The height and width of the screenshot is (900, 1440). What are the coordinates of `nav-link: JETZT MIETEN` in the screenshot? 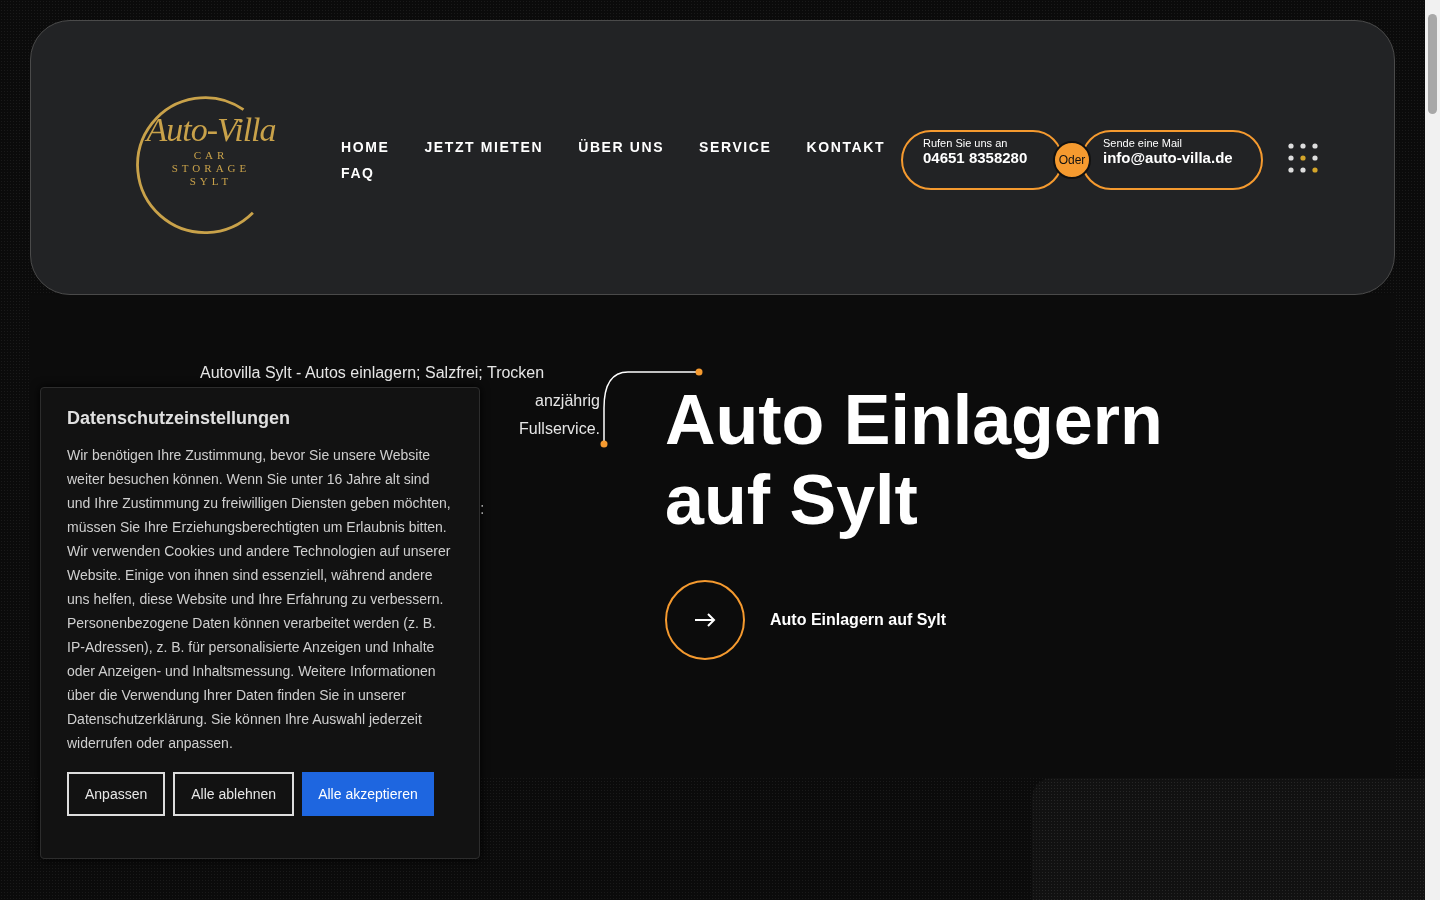 It's located at (484, 147).